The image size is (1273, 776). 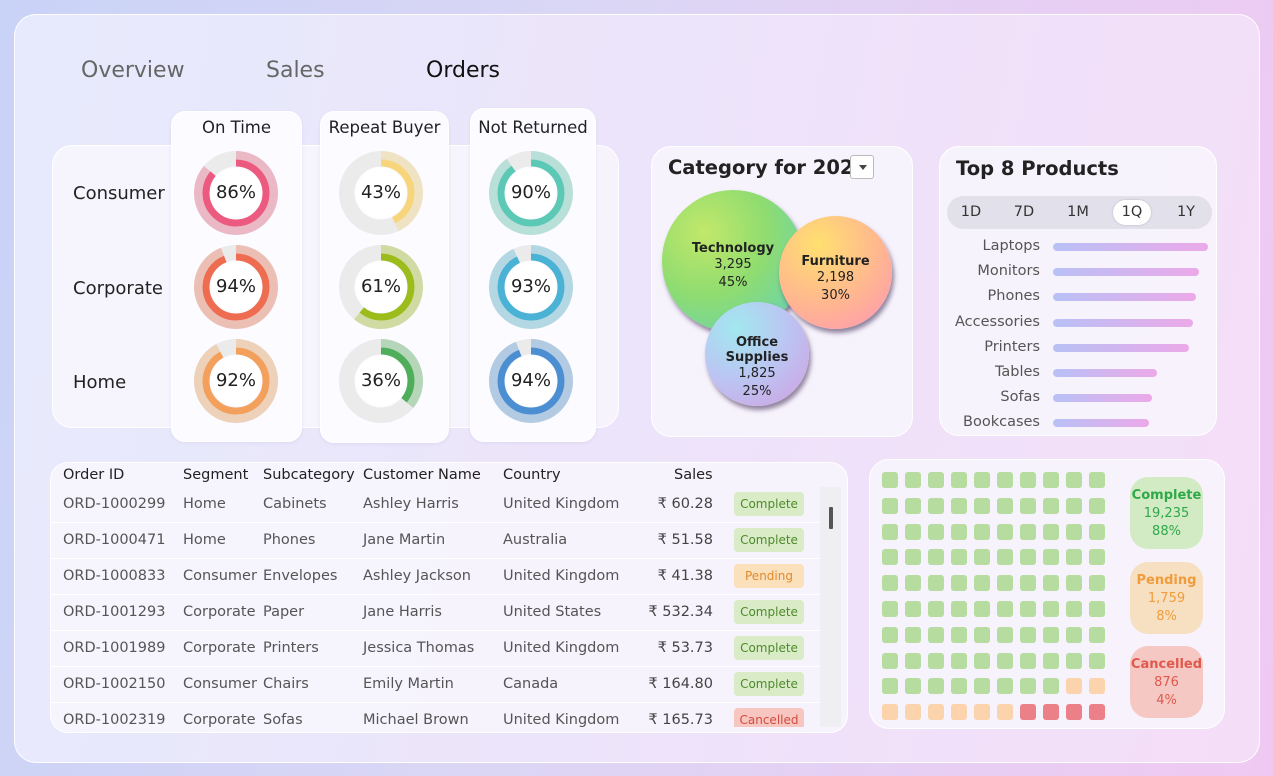 What do you see at coordinates (835, 272) in the screenshot?
I see `bubble-furniture: Furniture 2,198 30%` at bounding box center [835, 272].